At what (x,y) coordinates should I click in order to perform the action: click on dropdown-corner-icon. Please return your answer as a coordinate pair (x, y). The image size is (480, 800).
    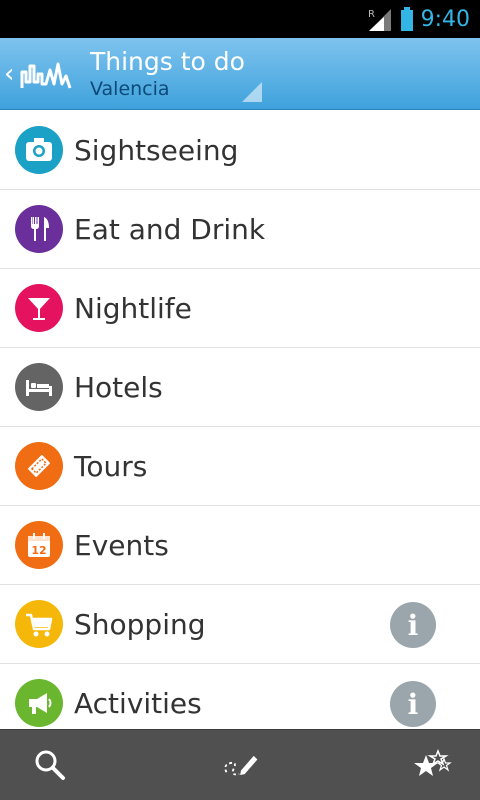
    Looking at the image, I should click on (252, 92).